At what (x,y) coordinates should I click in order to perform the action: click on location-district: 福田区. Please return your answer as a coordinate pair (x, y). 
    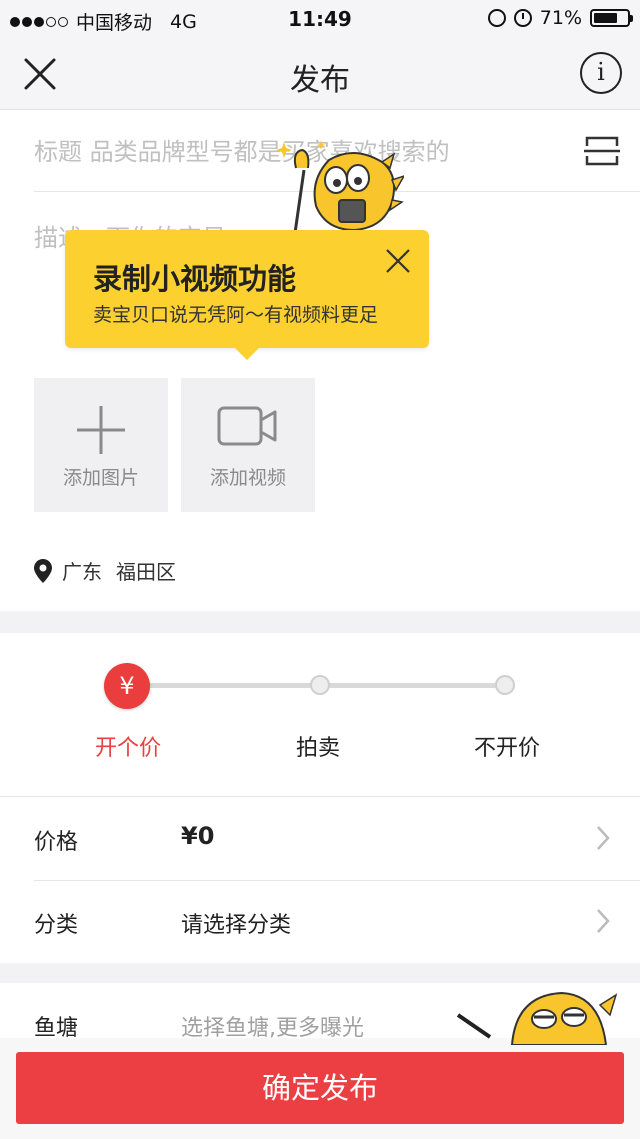
    Looking at the image, I should click on (146, 572).